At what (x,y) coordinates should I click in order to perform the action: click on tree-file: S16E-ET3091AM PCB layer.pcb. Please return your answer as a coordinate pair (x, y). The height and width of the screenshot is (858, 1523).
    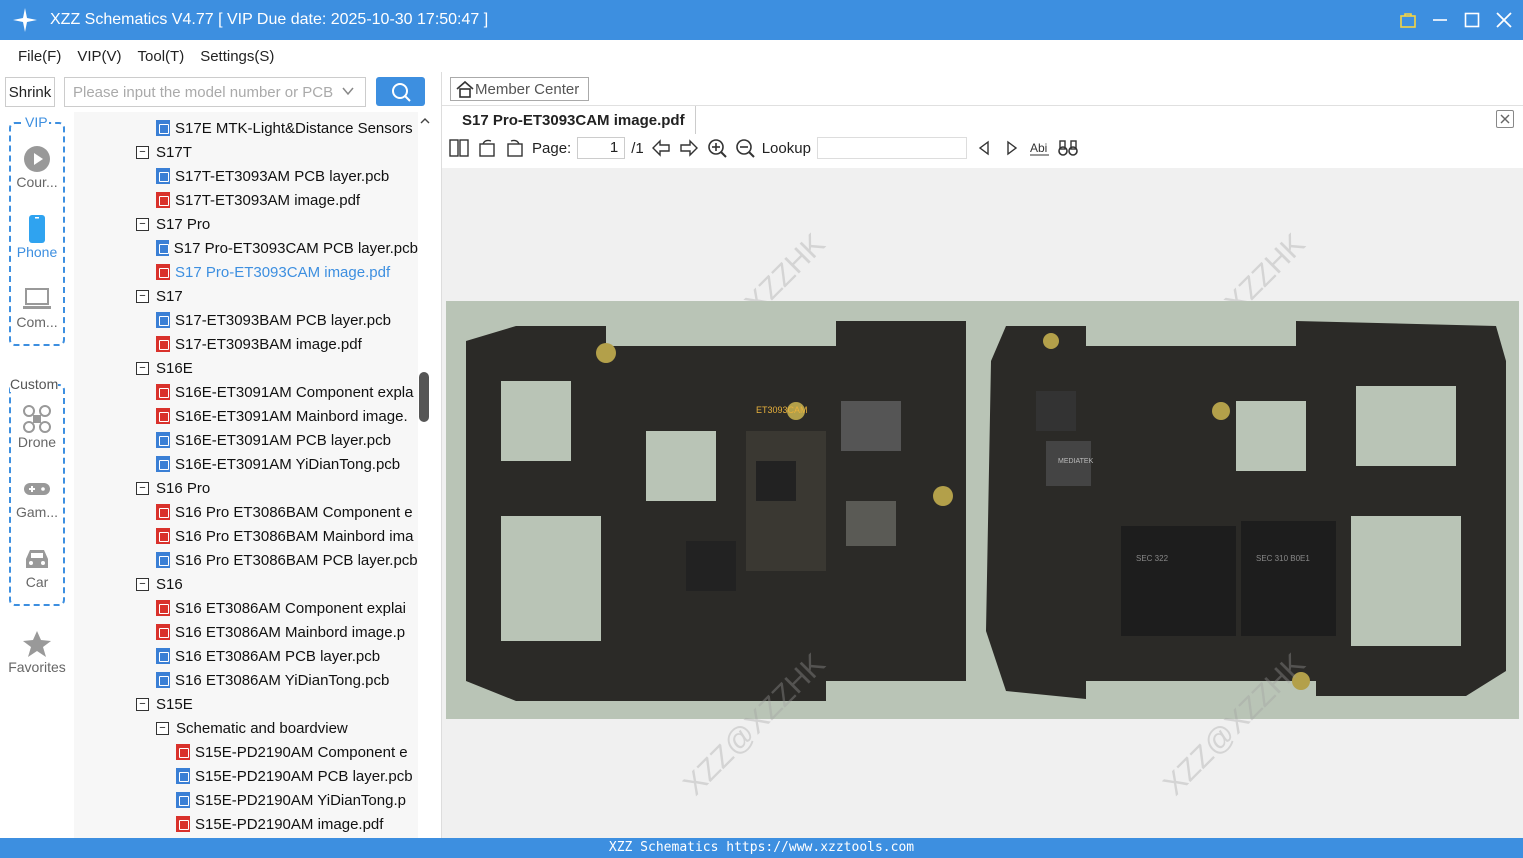
    Looking at the image, I should click on (246, 440).